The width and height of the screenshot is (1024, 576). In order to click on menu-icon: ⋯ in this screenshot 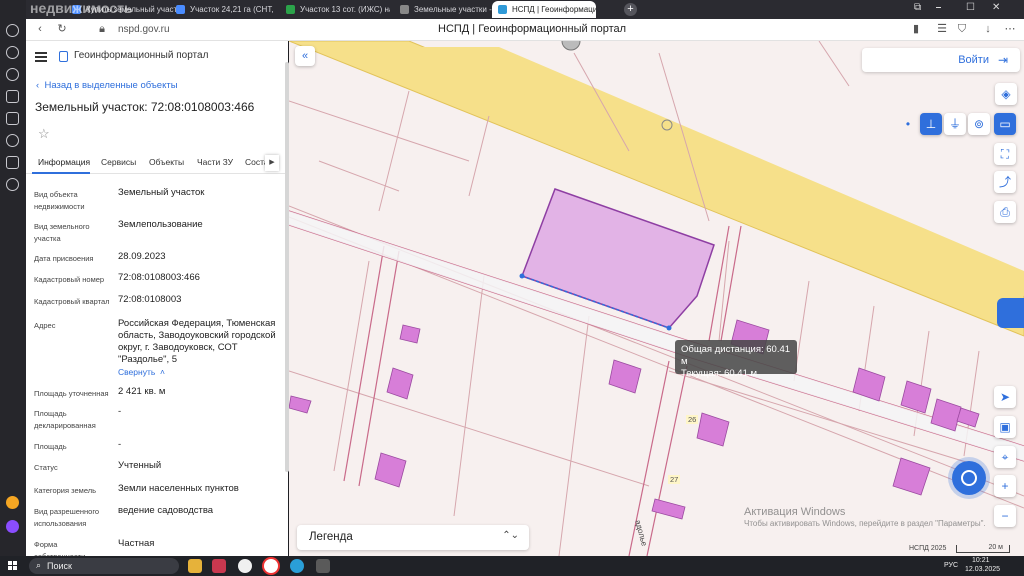, I will do `click(1010, 29)`.